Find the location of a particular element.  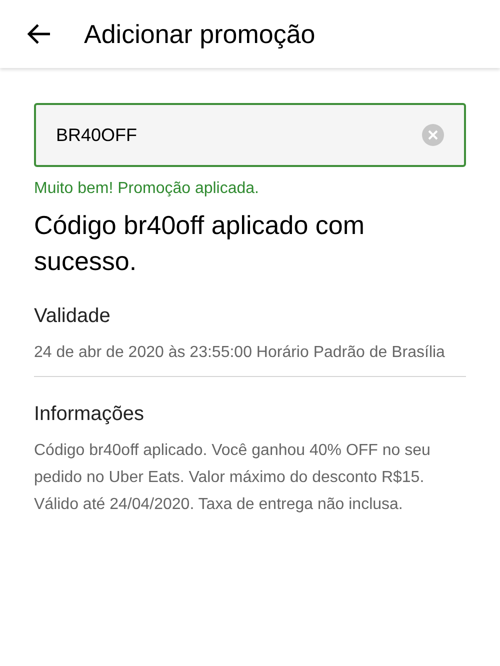

success-heading: Código br40off aplicado com sucesso. is located at coordinates (200, 243).